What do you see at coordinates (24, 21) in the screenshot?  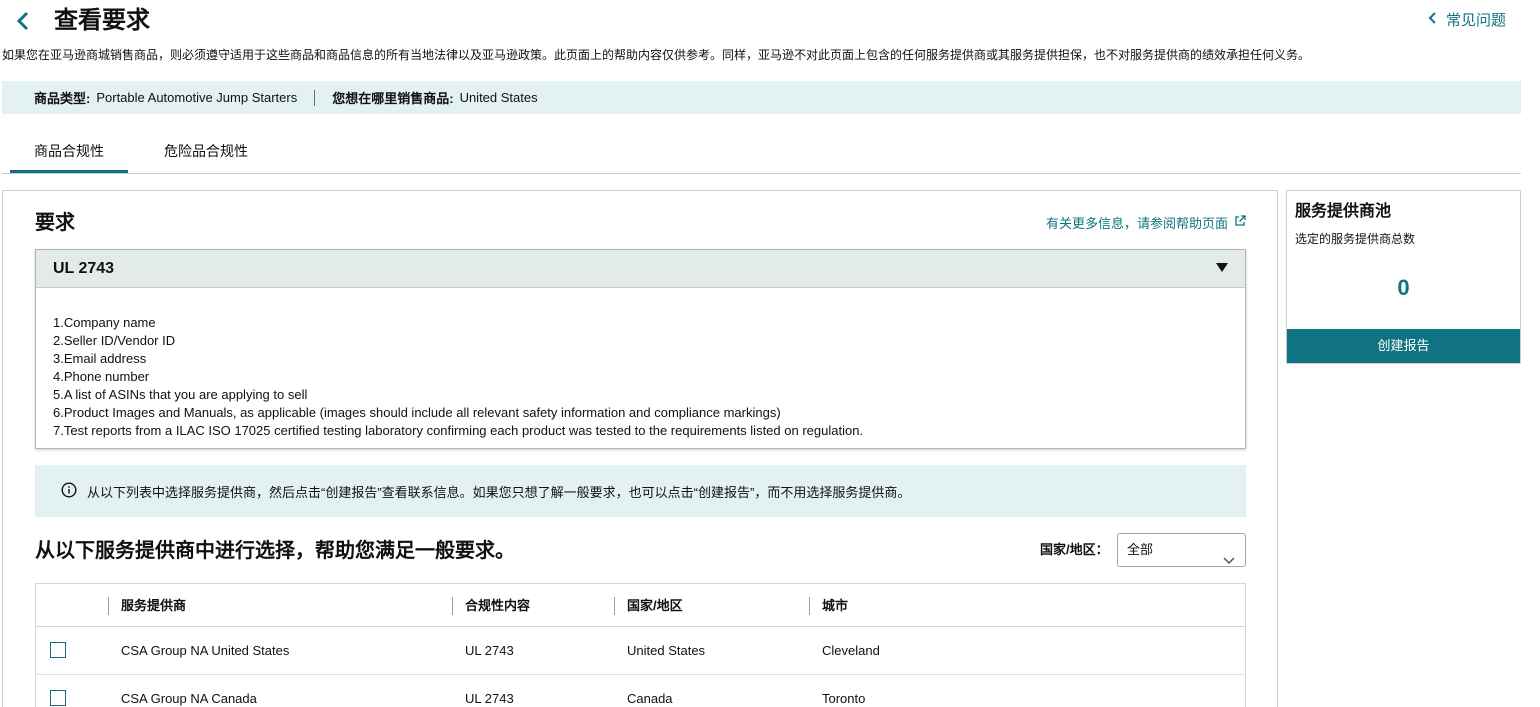 I see `back-chevron-icon` at bounding box center [24, 21].